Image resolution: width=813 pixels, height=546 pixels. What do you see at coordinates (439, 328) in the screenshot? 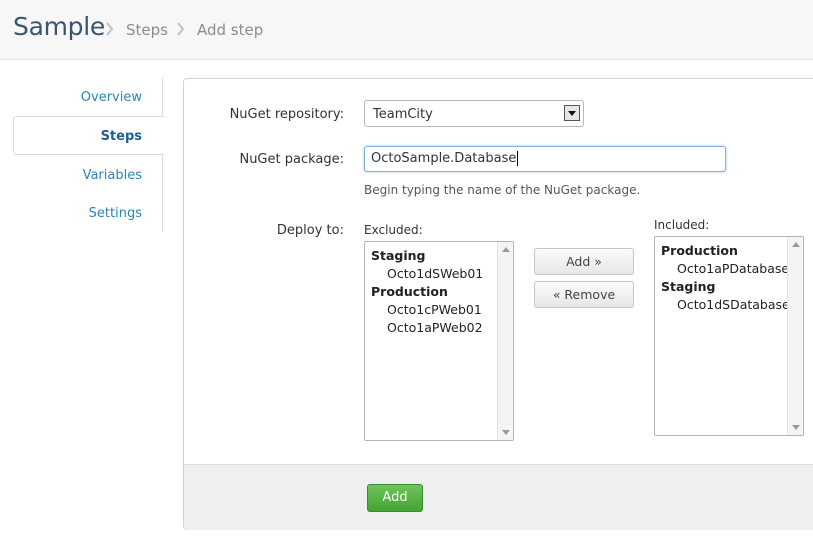
I see `list-item: Octo1aPWeb02` at bounding box center [439, 328].